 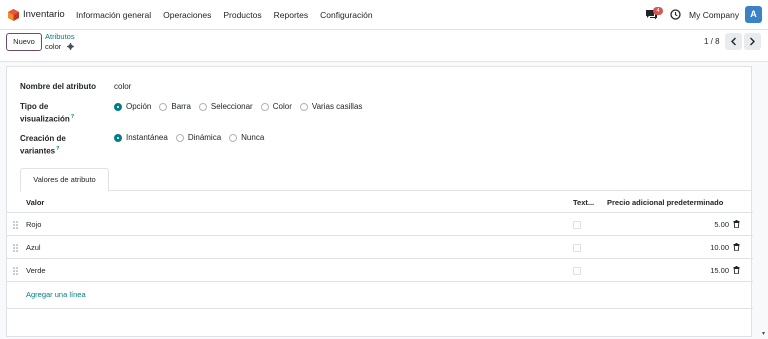 I want to click on extra-price: 10.00, so click(x=719, y=247).